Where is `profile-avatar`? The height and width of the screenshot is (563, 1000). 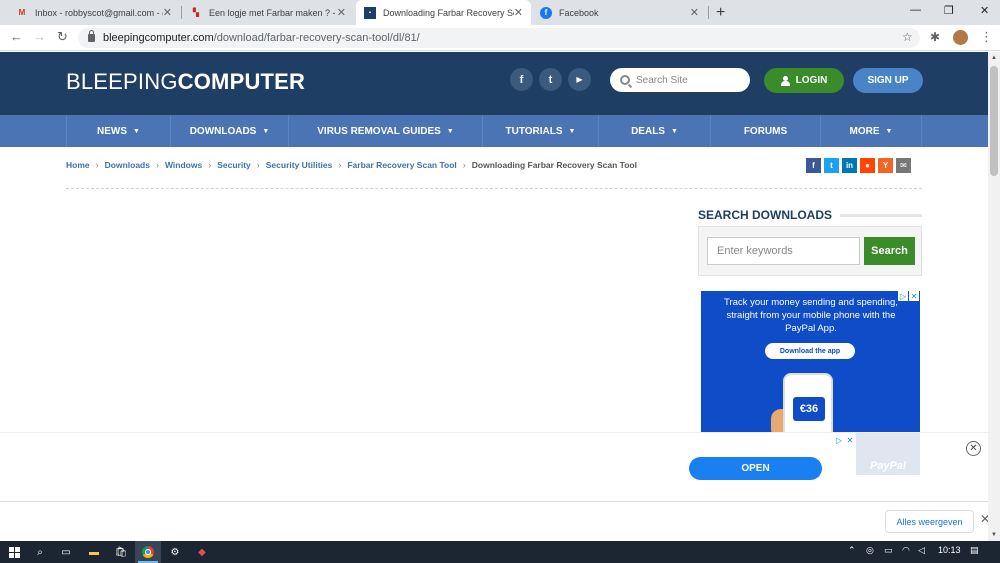 profile-avatar is located at coordinates (960, 37).